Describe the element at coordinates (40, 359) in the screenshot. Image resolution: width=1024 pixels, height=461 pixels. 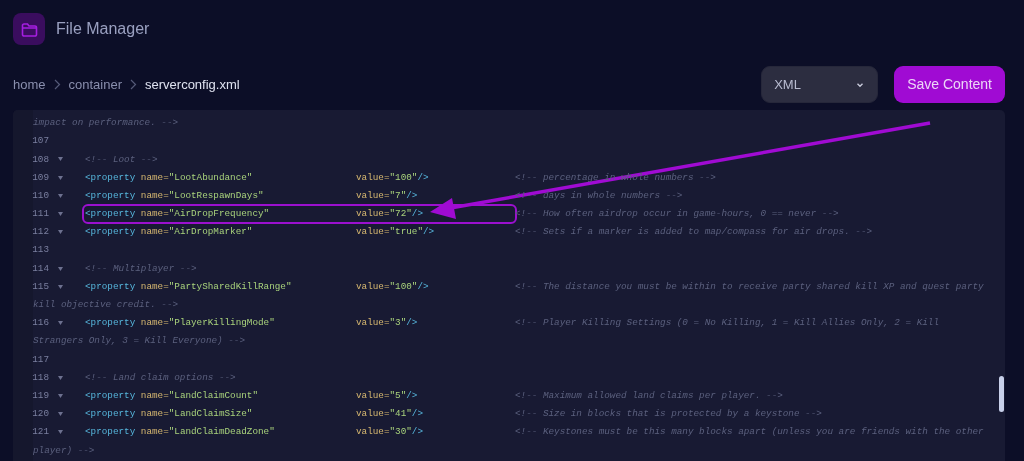
I see `line-number: 117` at that location.